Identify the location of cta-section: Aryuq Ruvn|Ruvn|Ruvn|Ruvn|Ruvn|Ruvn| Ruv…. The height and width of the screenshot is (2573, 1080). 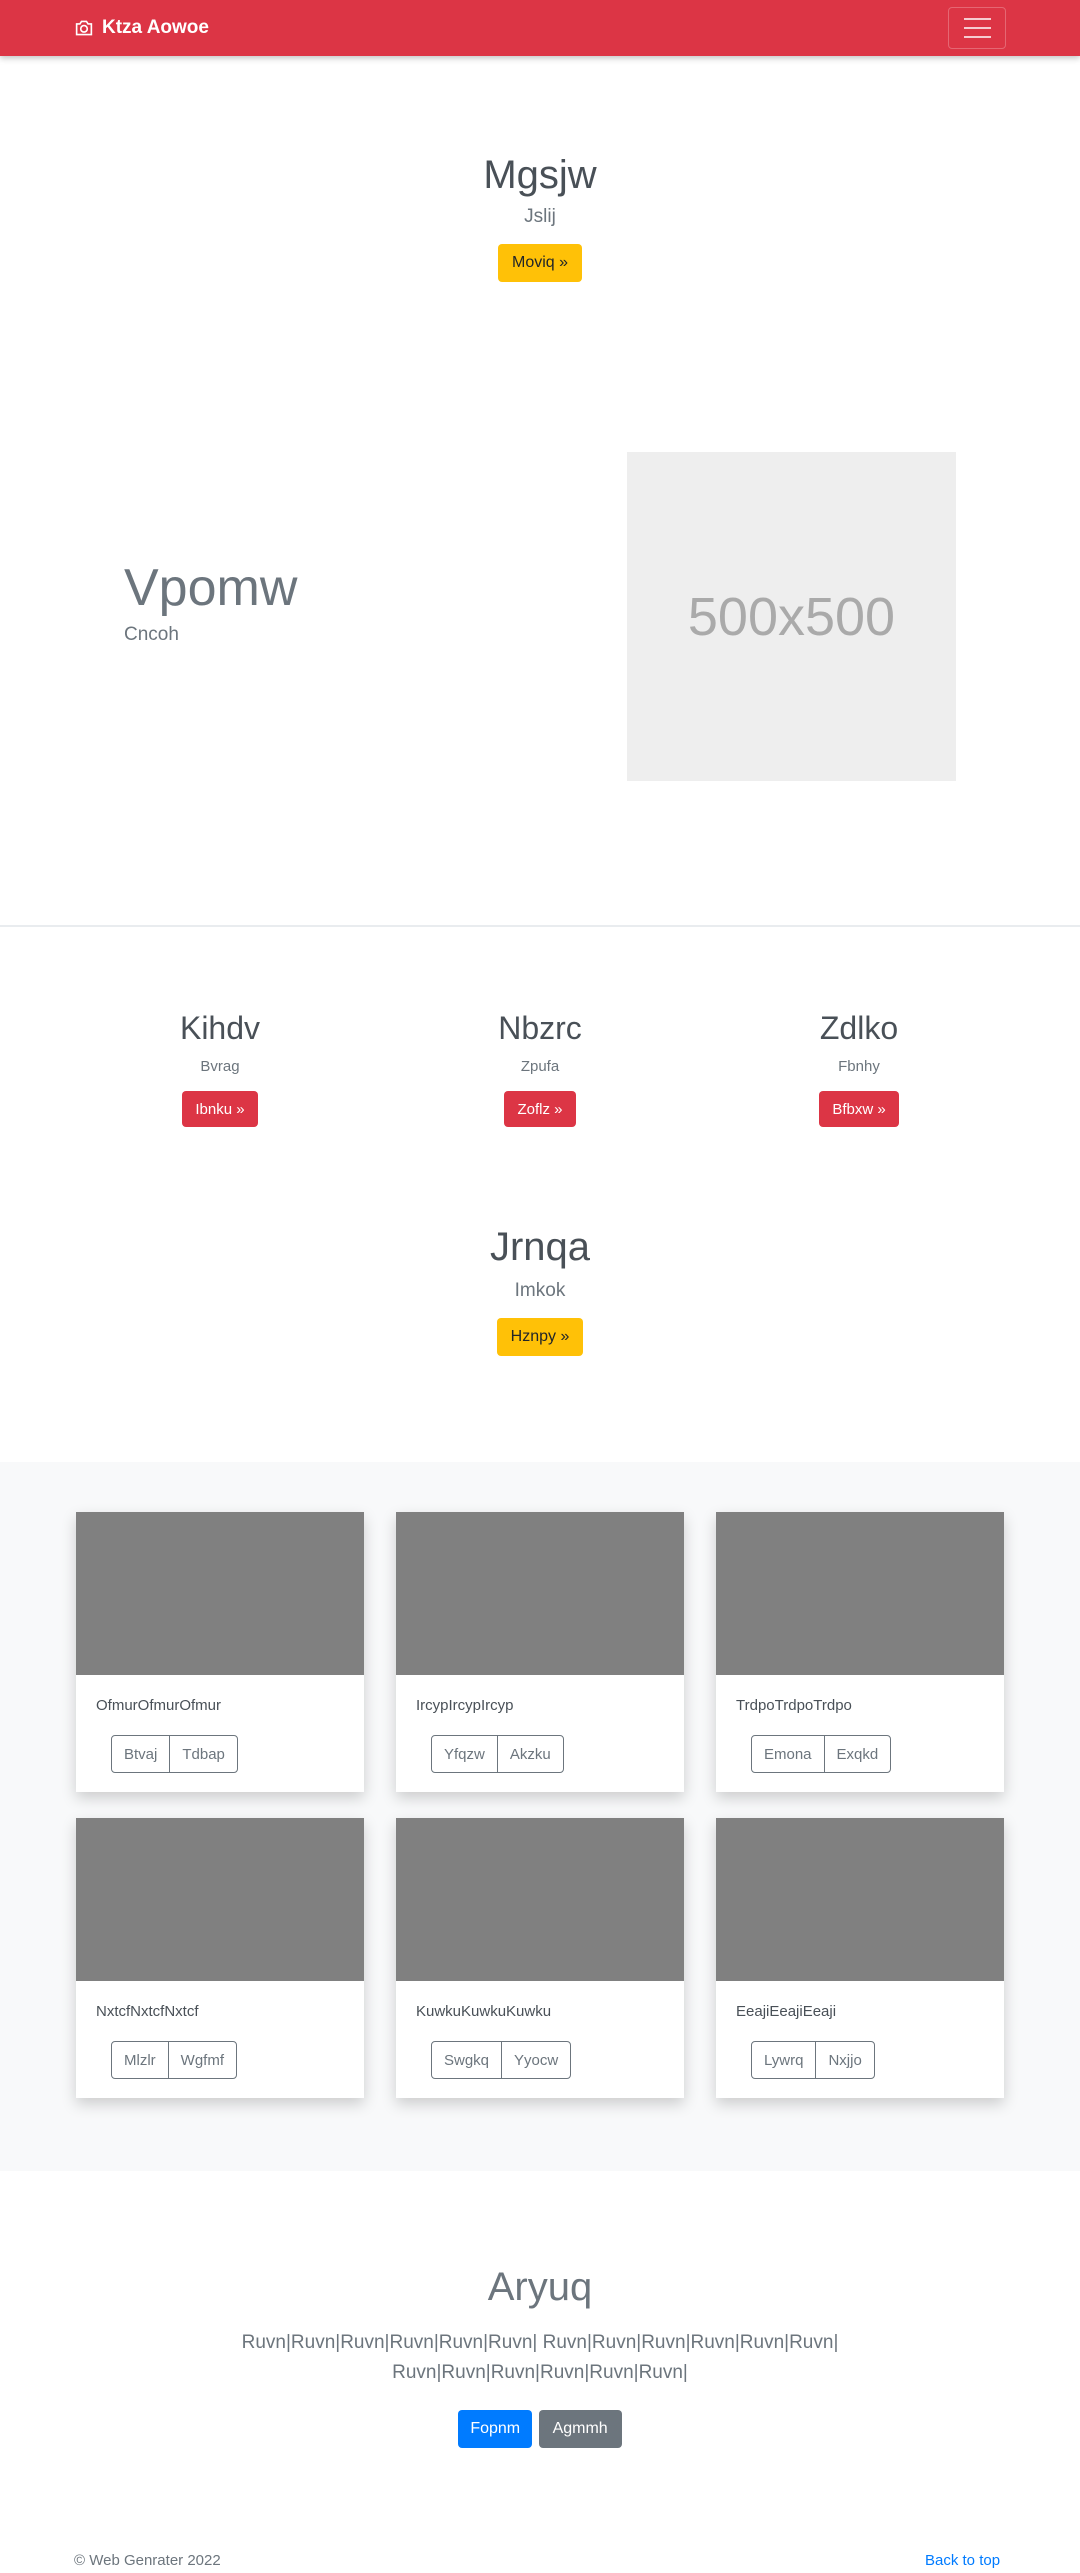
(540, 2356).